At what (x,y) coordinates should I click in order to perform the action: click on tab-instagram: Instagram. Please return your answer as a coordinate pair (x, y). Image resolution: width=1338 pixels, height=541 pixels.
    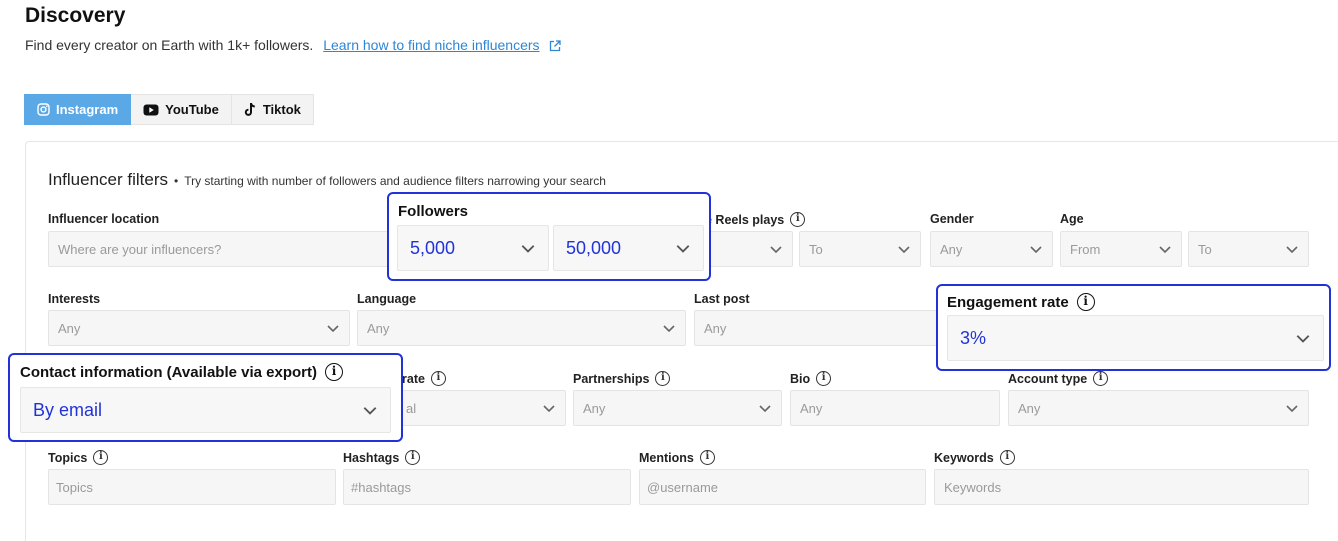
    Looking at the image, I should click on (78, 109).